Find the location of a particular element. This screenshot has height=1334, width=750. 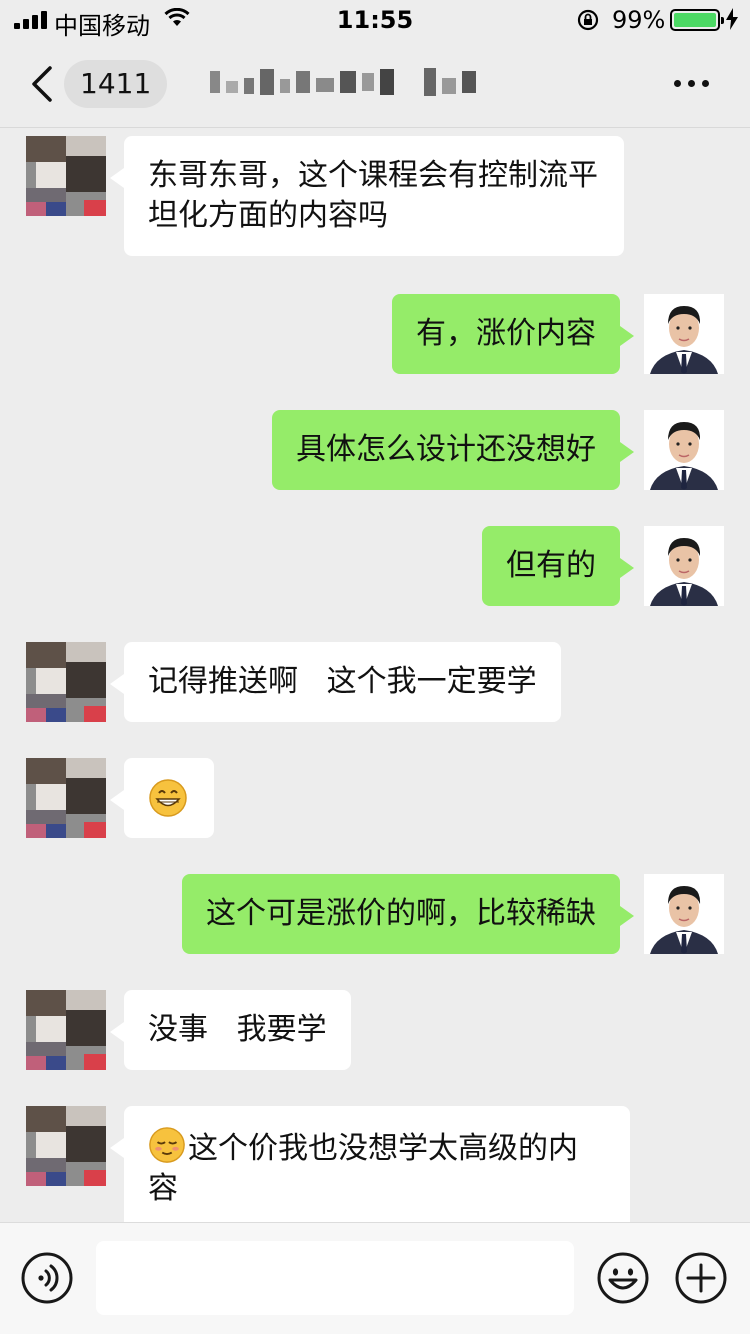

message-bubble: 东哥东哥，这个课程会有控制流平坦化方面的内容吗 is located at coordinates (367, 196).